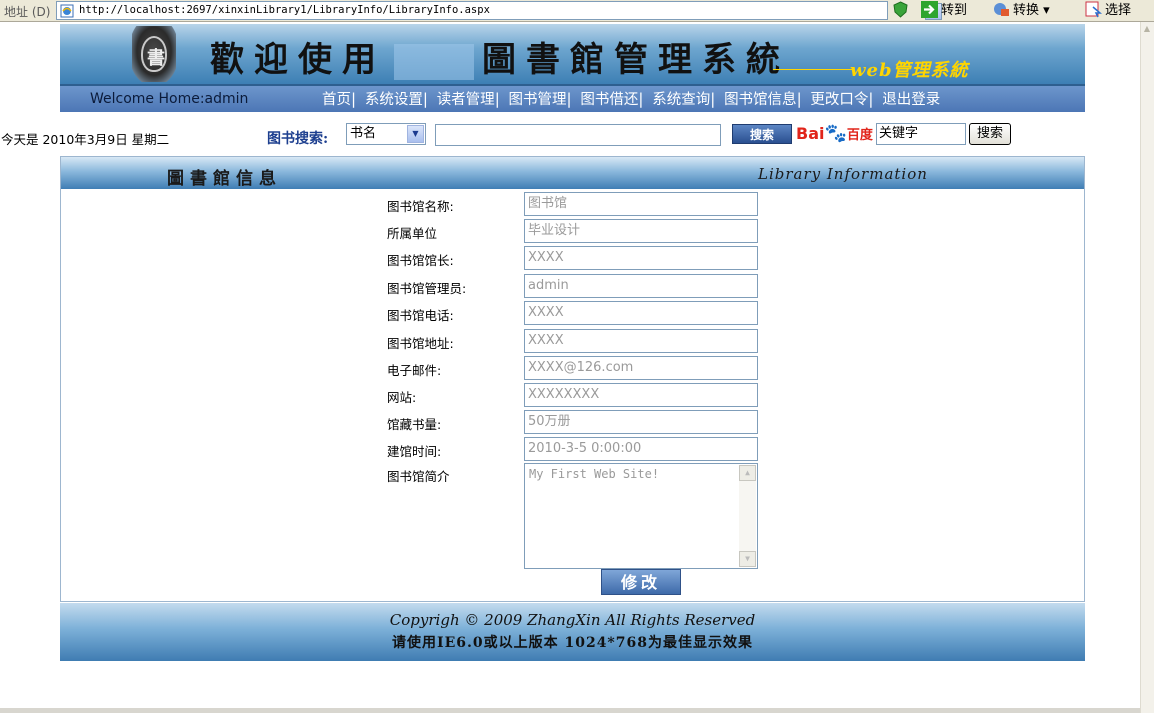  I want to click on baidu-keyword-input: 关键字, so click(921, 134).